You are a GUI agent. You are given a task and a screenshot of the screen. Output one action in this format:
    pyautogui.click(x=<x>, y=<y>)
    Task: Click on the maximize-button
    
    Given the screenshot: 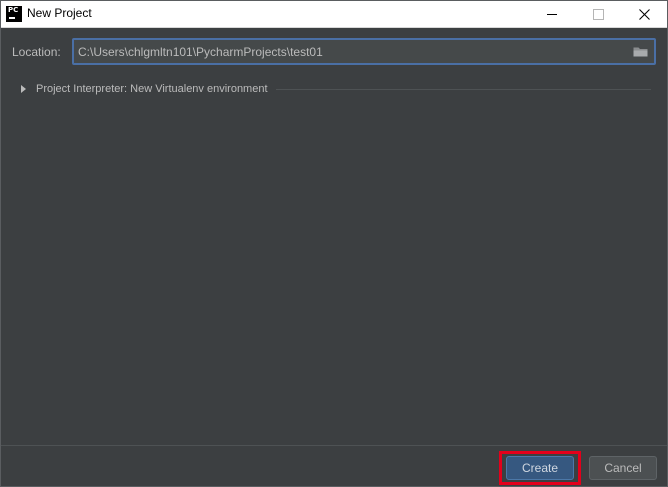 What is the action you would take?
    pyautogui.click(x=598, y=14)
    